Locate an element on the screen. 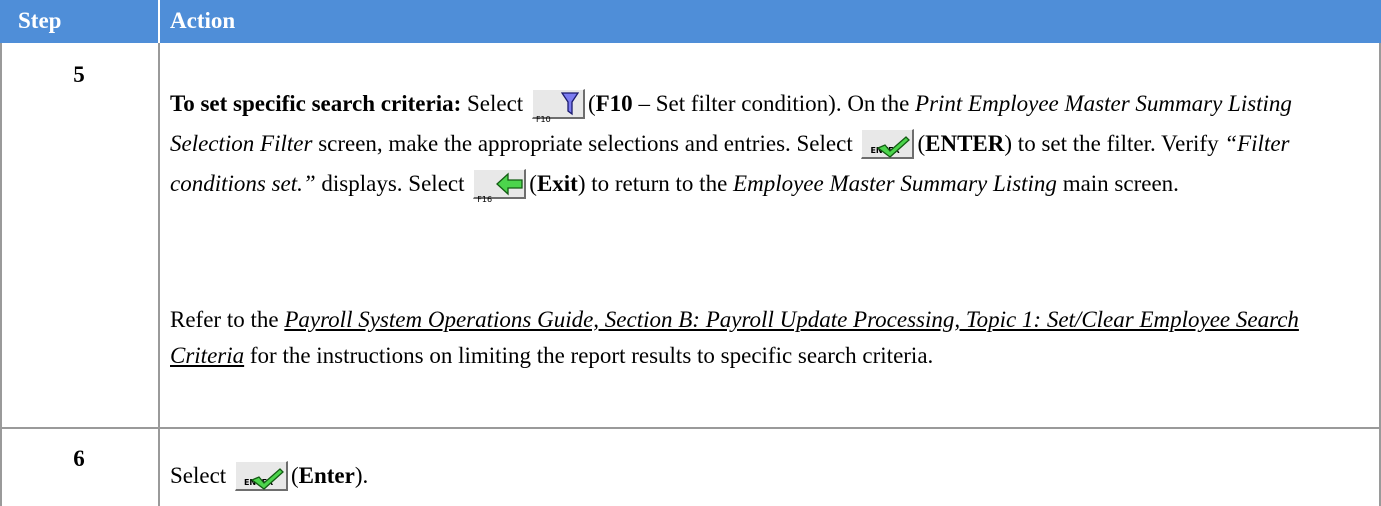 This screenshot has width=1381, height=506. enter-button: ENTER is located at coordinates (888, 144).